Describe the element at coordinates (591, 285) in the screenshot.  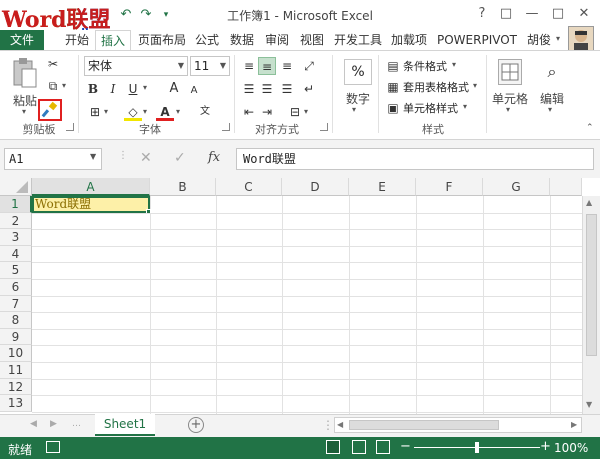
I see `scroll-thumb` at that location.